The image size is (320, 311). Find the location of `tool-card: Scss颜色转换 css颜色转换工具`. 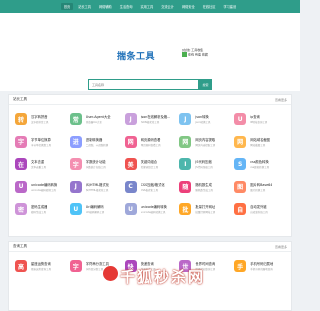

tool-card: Scss颜色转换 css颜色转换工具 is located at coordinates (259, 164).